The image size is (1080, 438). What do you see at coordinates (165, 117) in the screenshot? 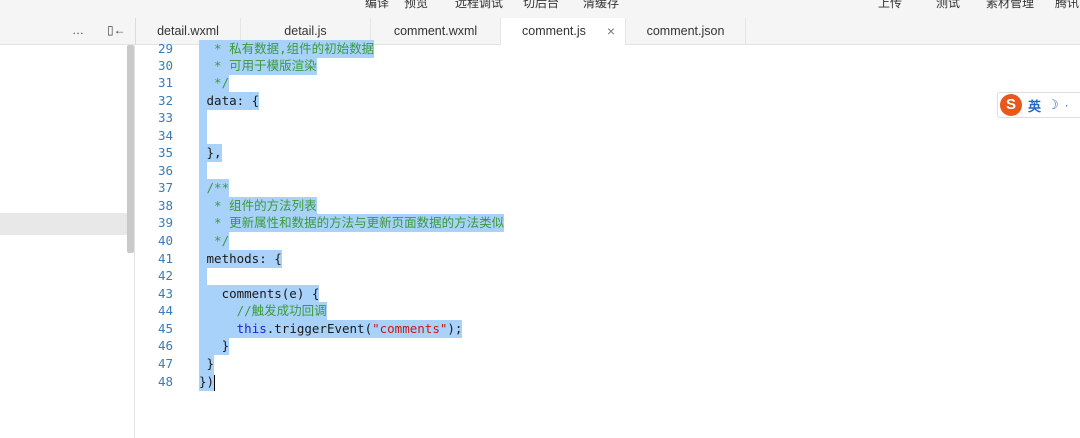
I see `line-number: 33` at bounding box center [165, 117].